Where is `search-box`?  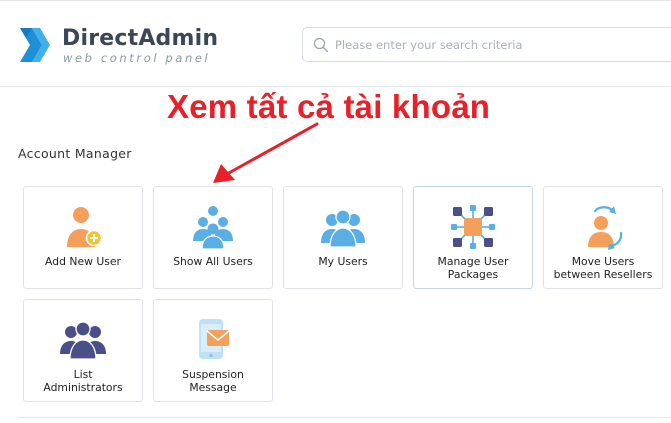
search-box is located at coordinates (486, 44).